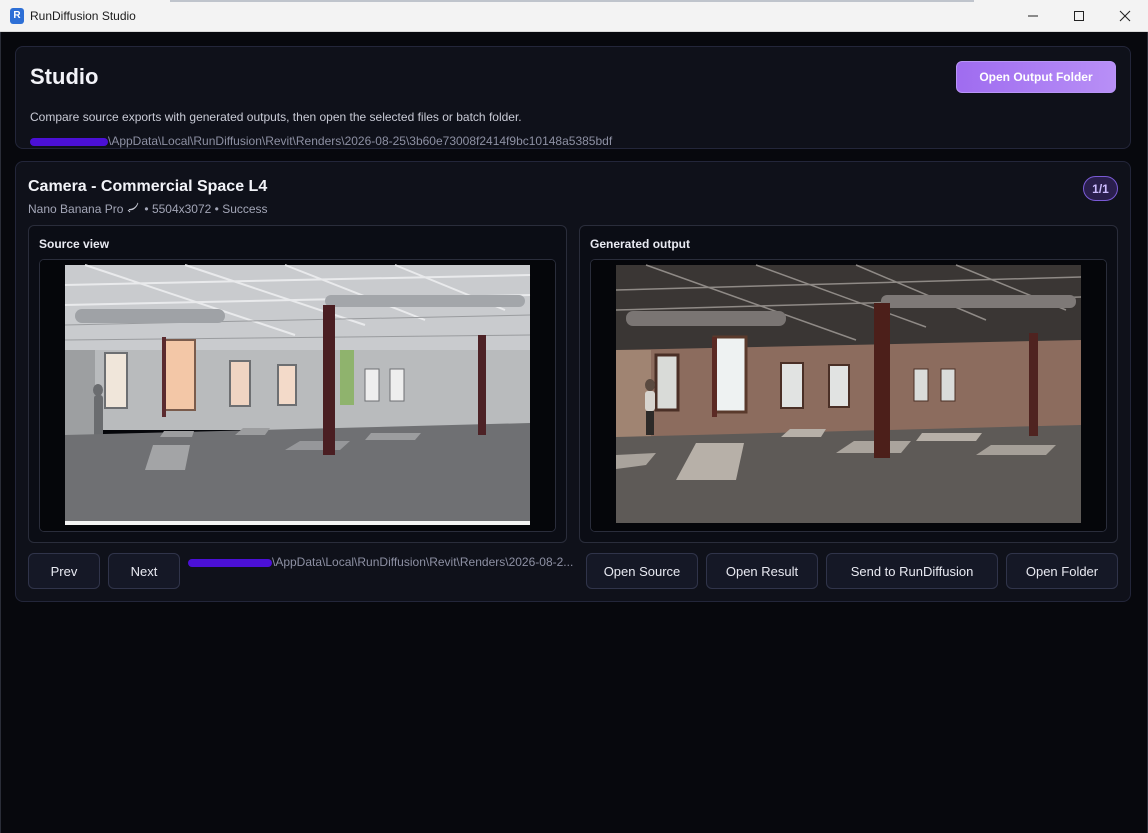 The height and width of the screenshot is (833, 1148). I want to click on image-details: • 5504x3072 • Success, so click(206, 208).